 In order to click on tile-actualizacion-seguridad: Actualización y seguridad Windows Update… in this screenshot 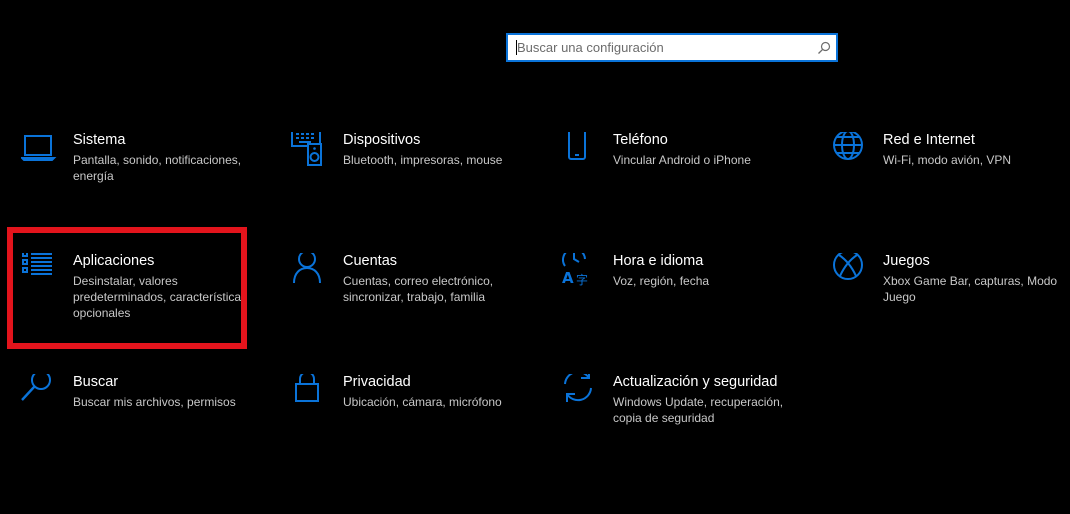, I will do `click(686, 422)`.